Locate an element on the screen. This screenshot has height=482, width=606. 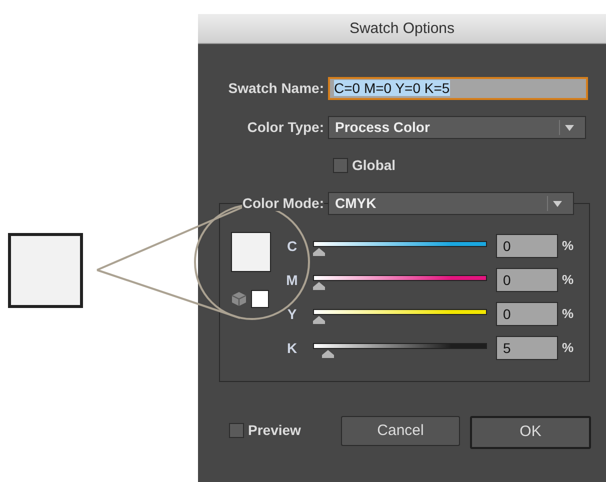
cancel-button: Cancel is located at coordinates (400, 431).